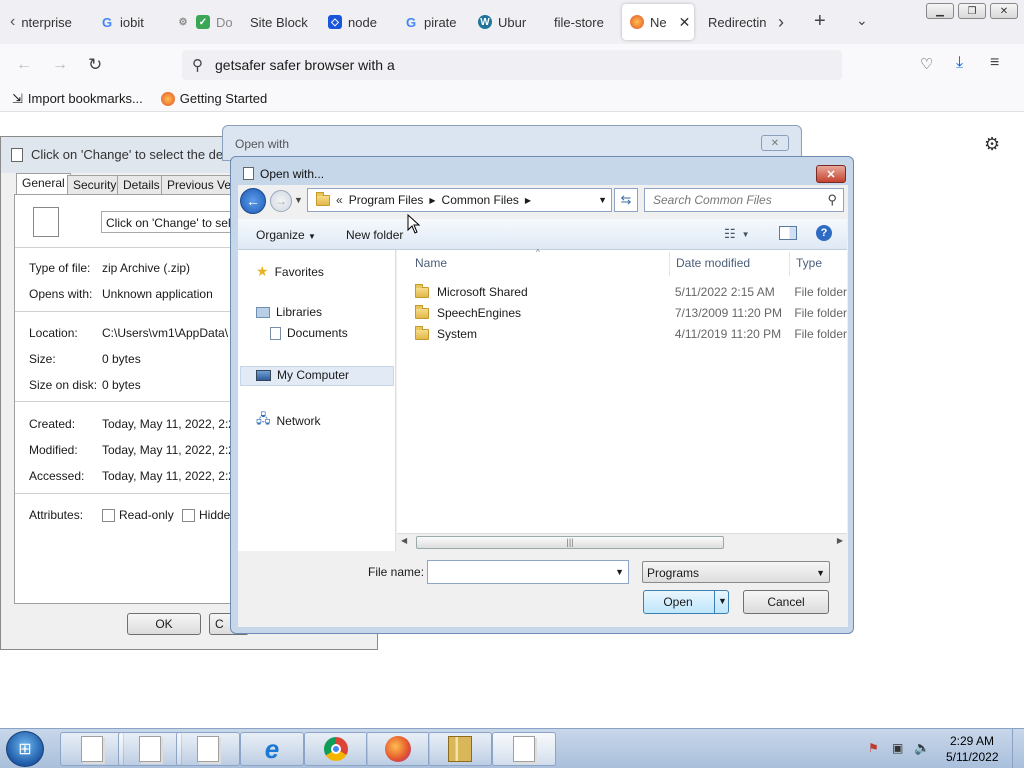 This screenshot has height=768, width=1024. Describe the element at coordinates (873, 748) in the screenshot. I see `action-center-icon: ⚑` at that location.